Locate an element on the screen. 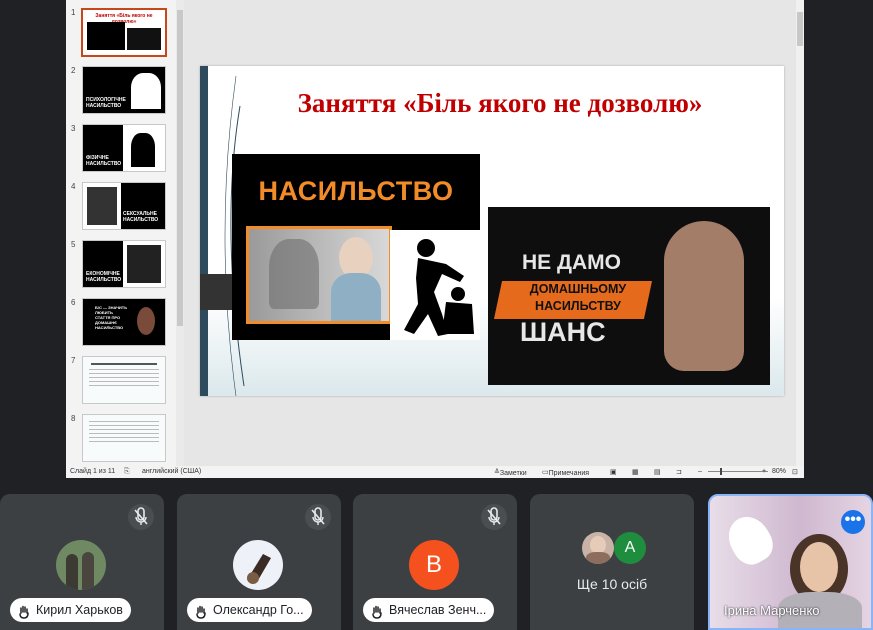  thumbnail-number: 4 is located at coordinates (73, 186).